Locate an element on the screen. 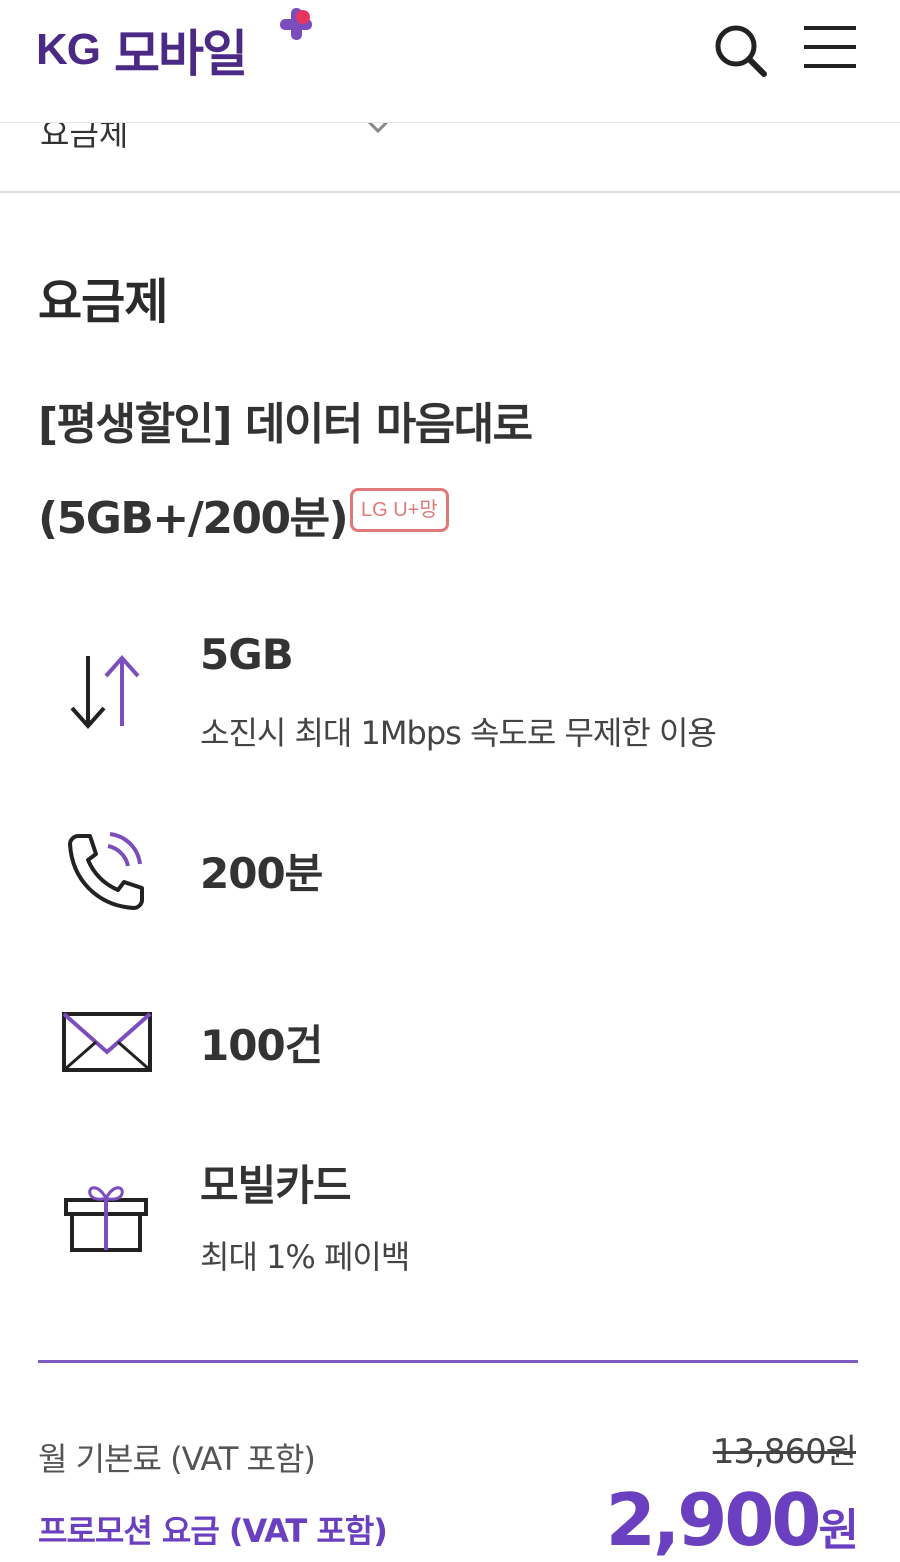  promo-price-unit: 원 is located at coordinates (839, 1530).